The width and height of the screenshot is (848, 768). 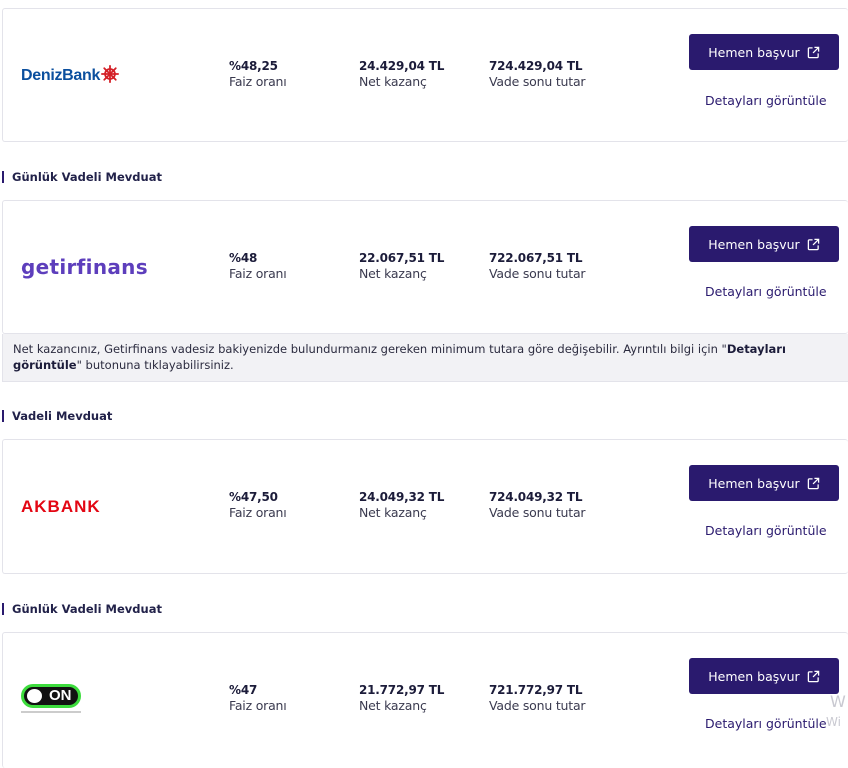 I want to click on total-value: 722.067,51 TL, so click(x=536, y=258).